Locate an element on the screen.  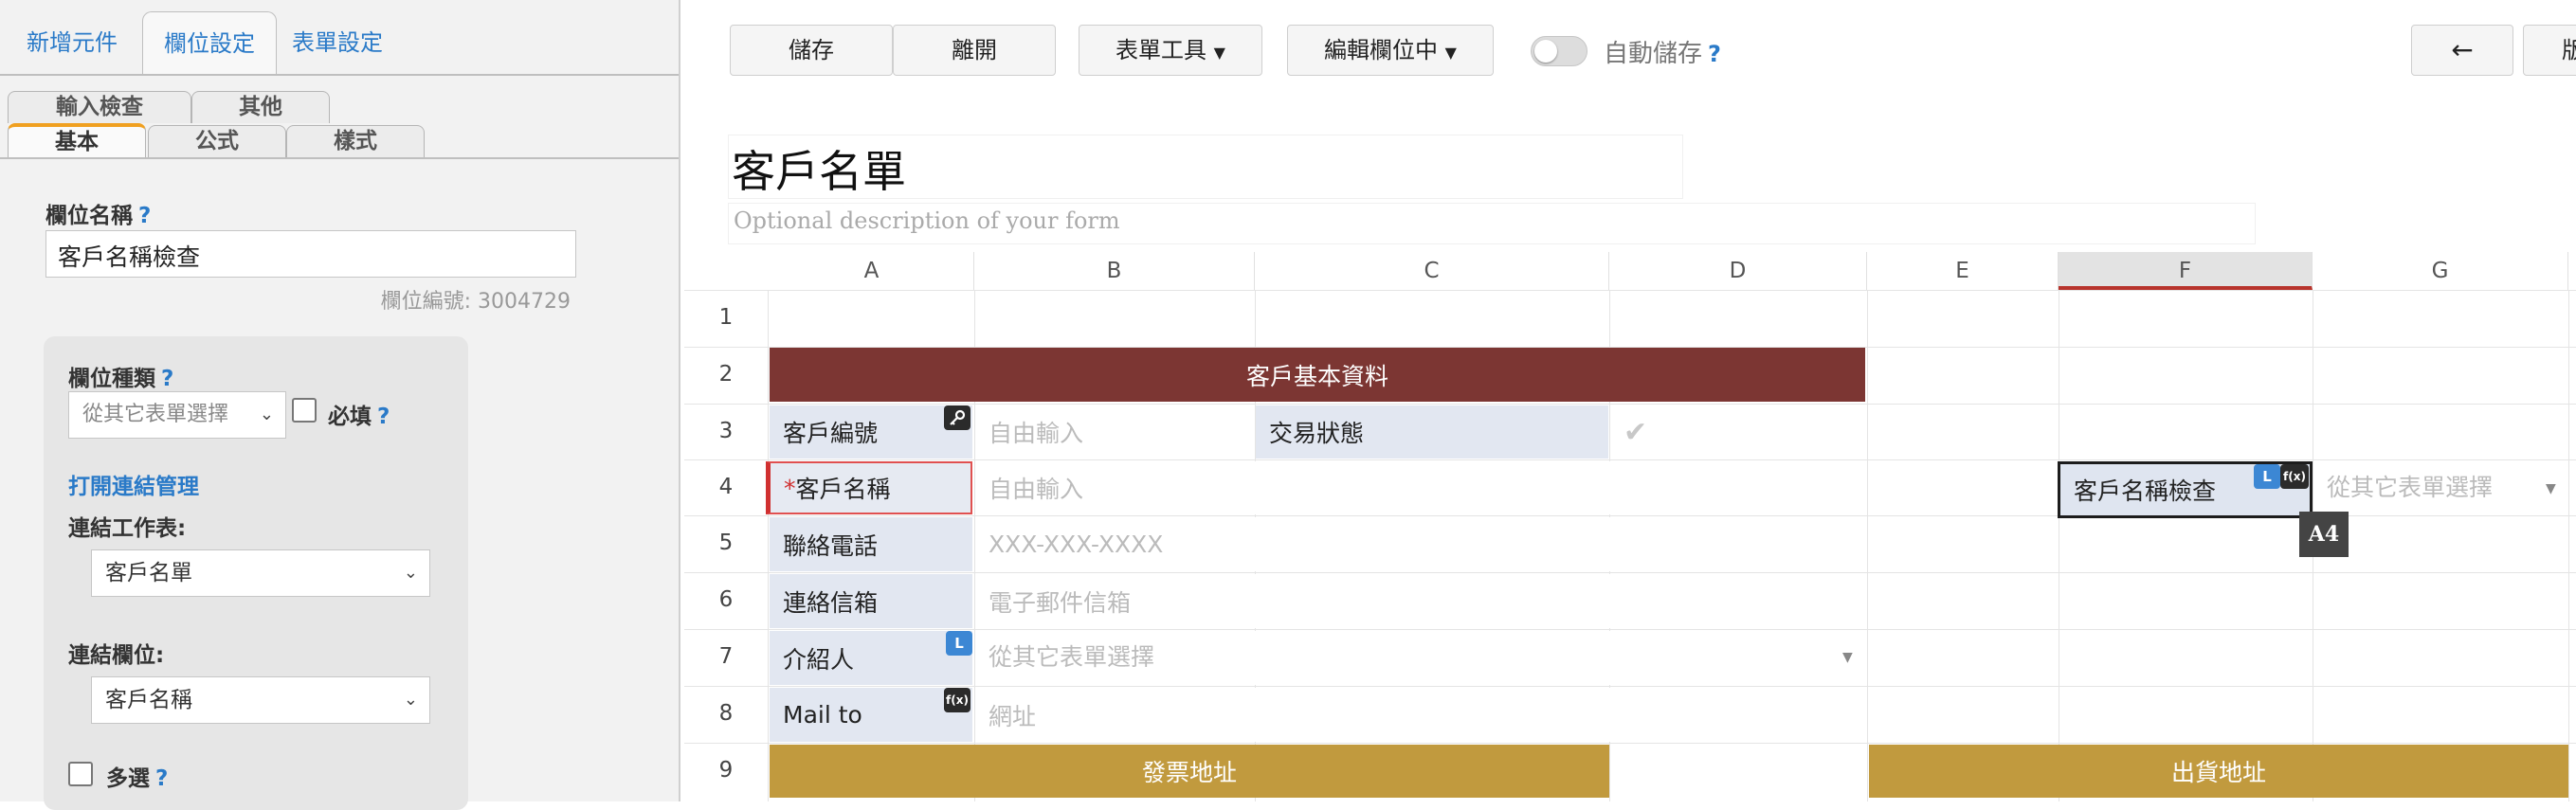
link-field-select: 客戶名稱 ⌄ is located at coordinates (260, 700).